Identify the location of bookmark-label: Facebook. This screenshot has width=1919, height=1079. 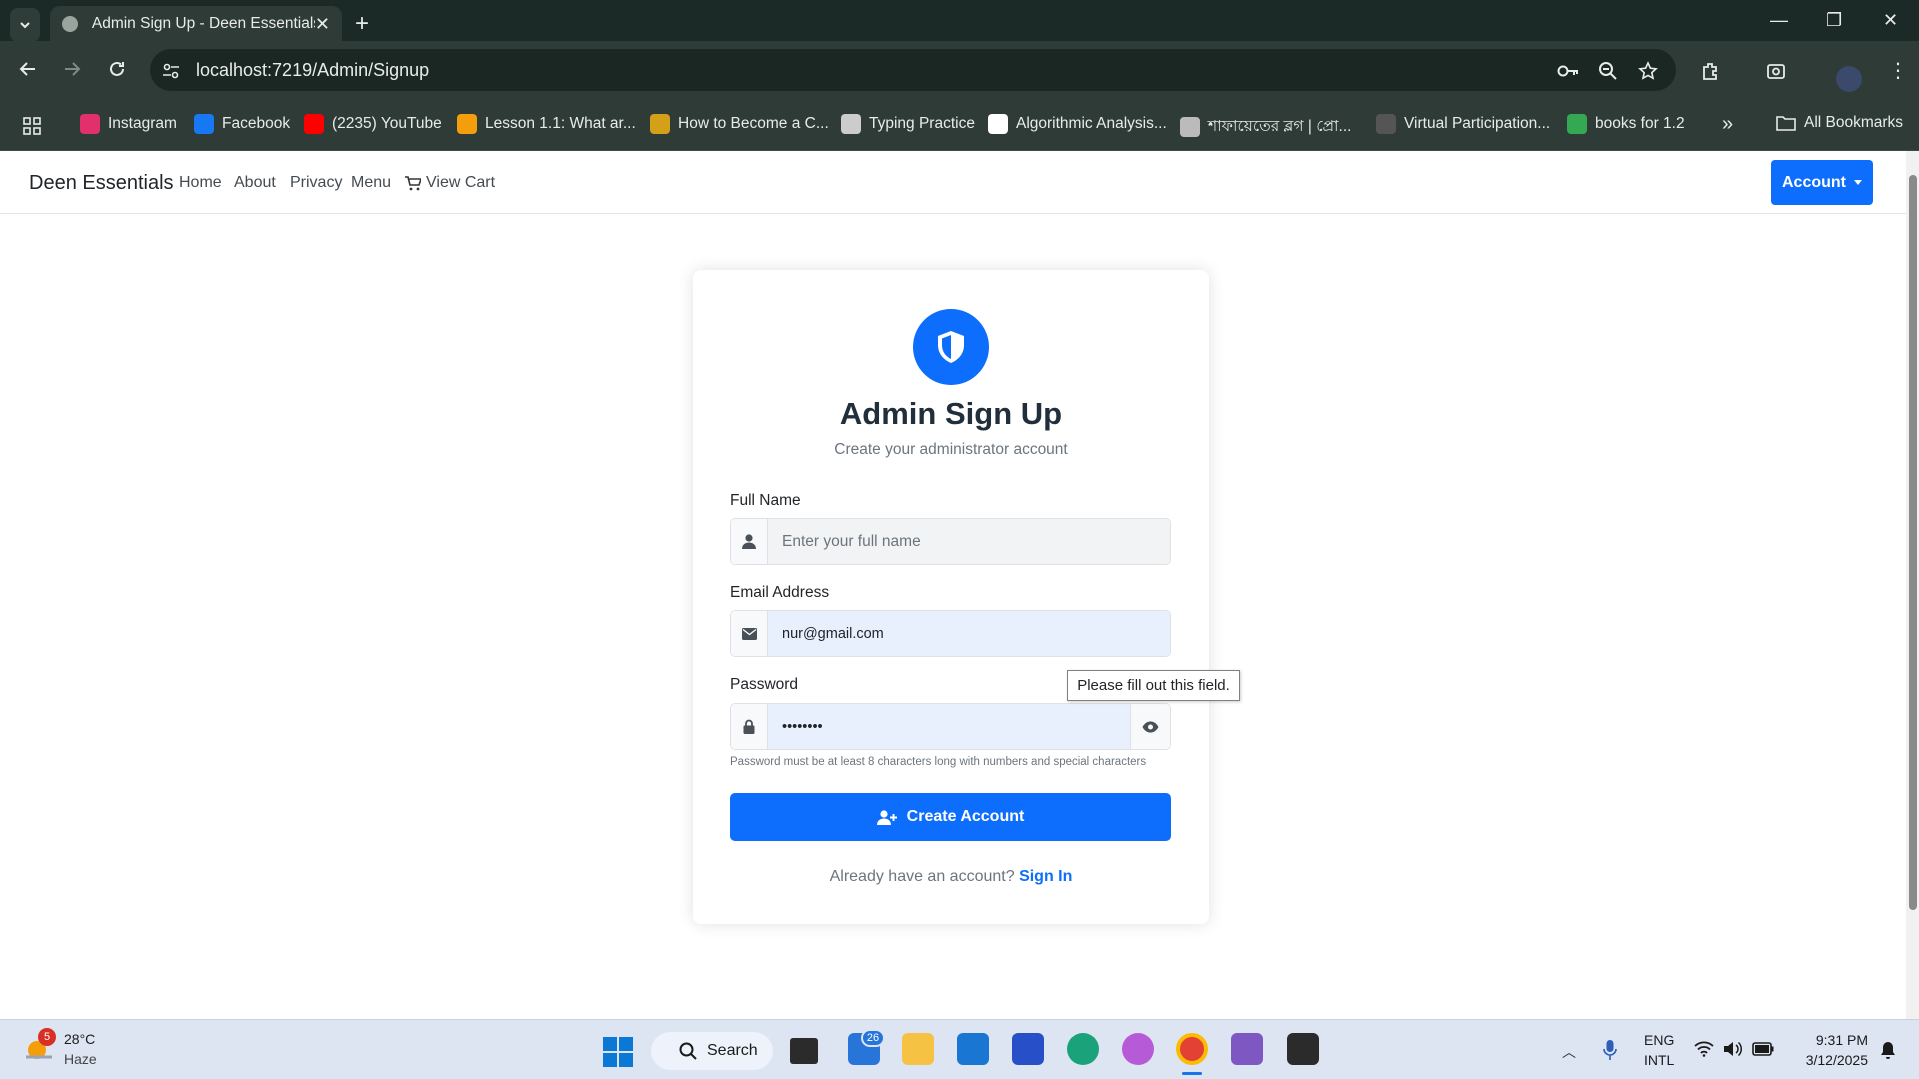
(256, 123).